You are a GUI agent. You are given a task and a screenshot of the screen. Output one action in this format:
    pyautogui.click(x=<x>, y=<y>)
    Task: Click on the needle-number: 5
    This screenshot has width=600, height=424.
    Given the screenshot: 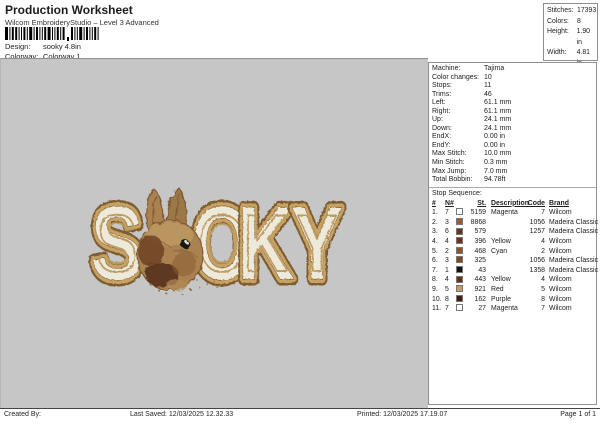 What is the action you would take?
    pyautogui.click(x=447, y=289)
    